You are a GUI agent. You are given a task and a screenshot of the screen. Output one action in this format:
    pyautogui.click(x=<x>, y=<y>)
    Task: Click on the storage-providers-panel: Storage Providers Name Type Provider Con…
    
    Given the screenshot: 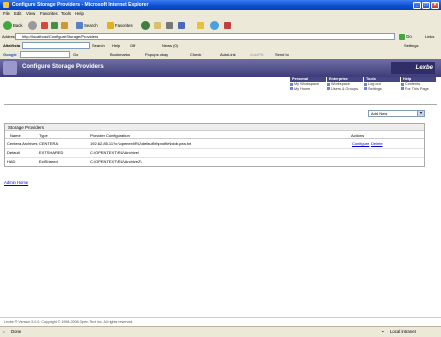 What is the action you would take?
    pyautogui.click(x=214, y=145)
    